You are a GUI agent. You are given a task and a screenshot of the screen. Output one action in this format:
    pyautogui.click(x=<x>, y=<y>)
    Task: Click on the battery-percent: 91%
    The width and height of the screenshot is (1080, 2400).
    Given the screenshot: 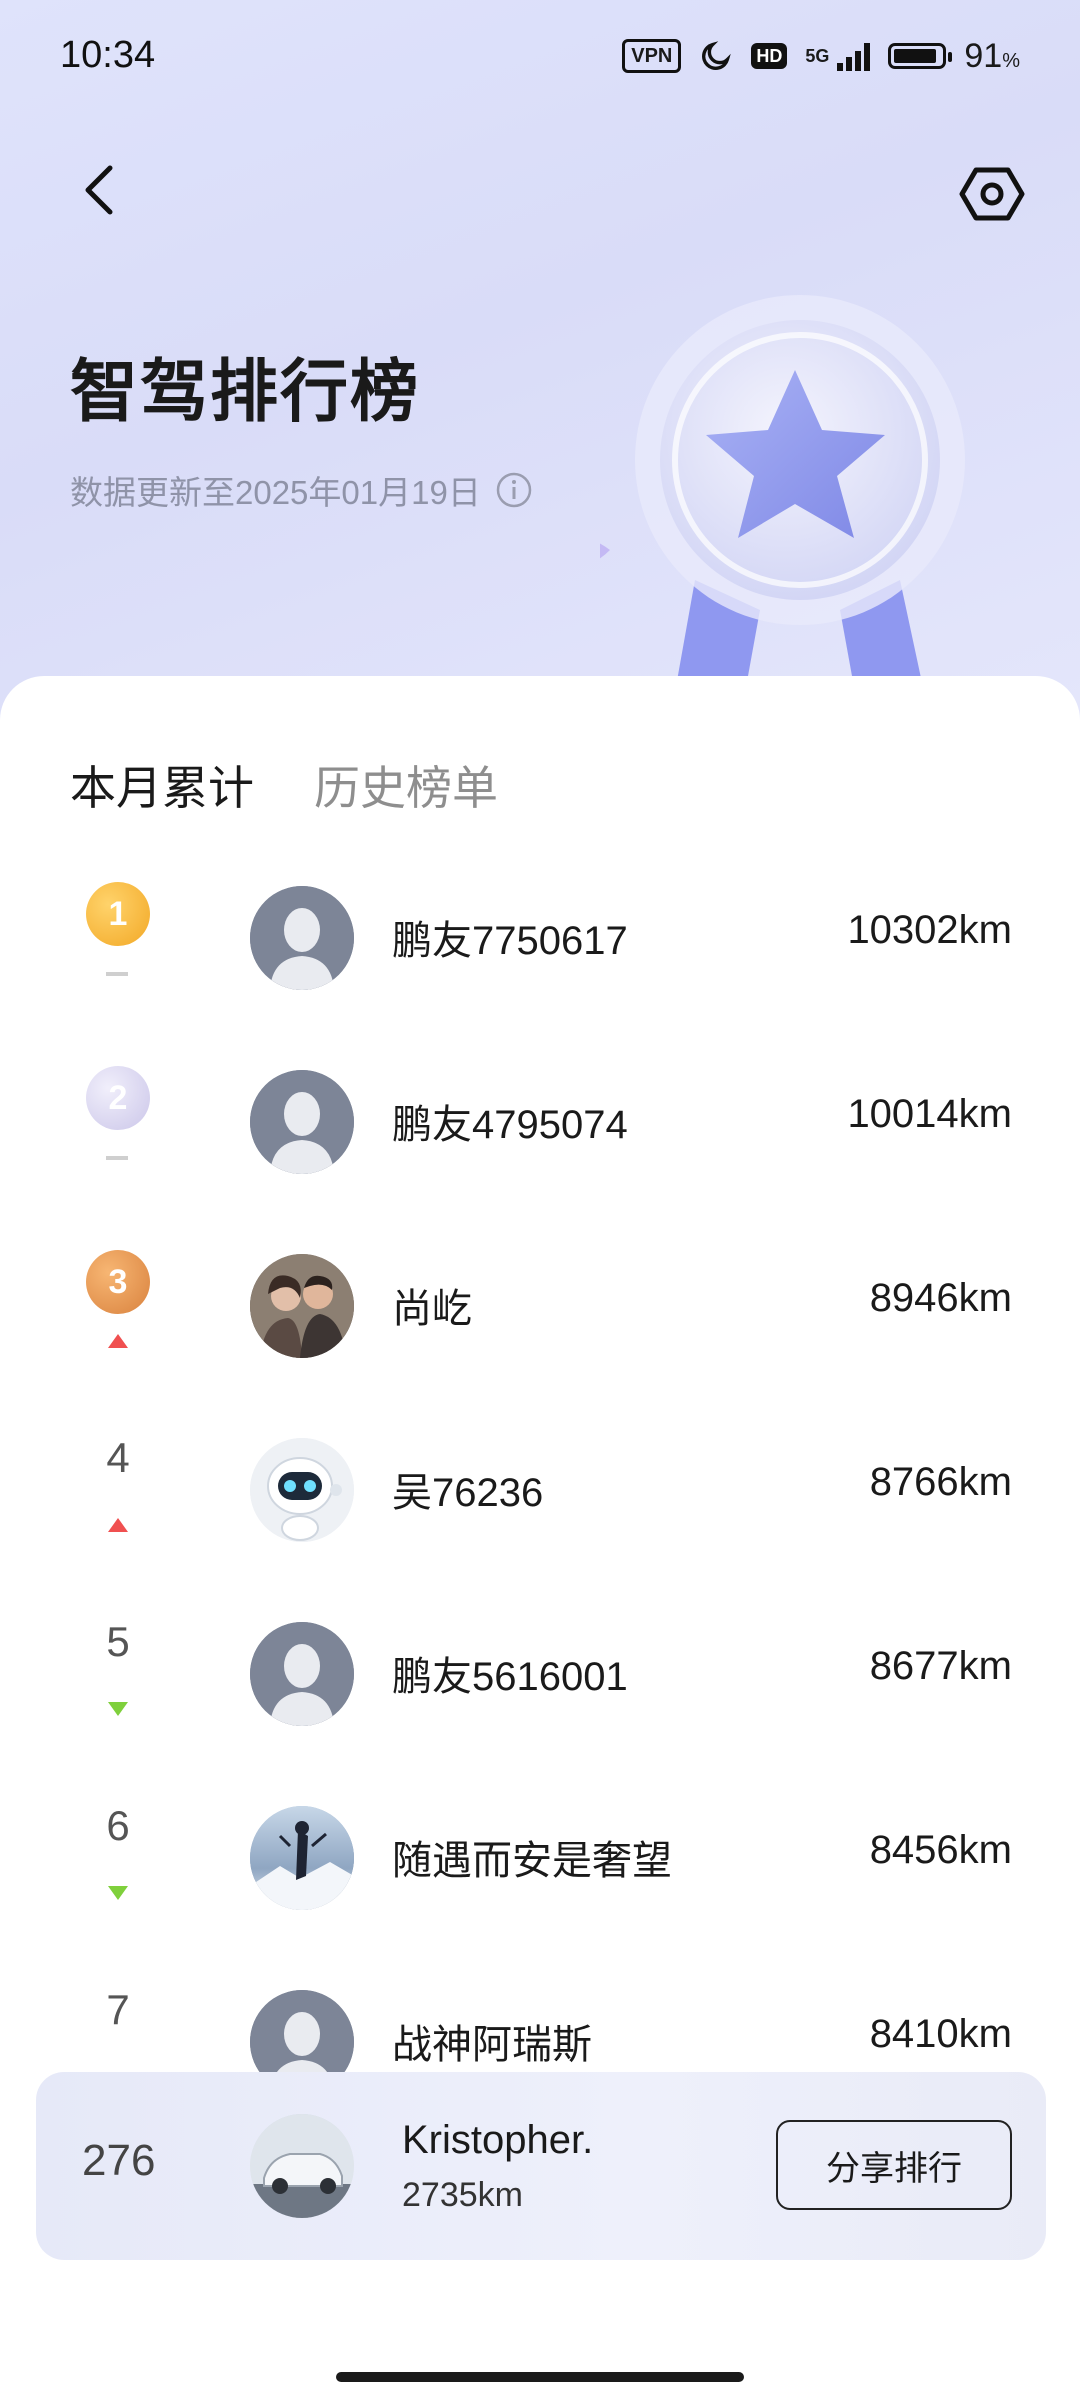 What is the action you would take?
    pyautogui.click(x=992, y=55)
    